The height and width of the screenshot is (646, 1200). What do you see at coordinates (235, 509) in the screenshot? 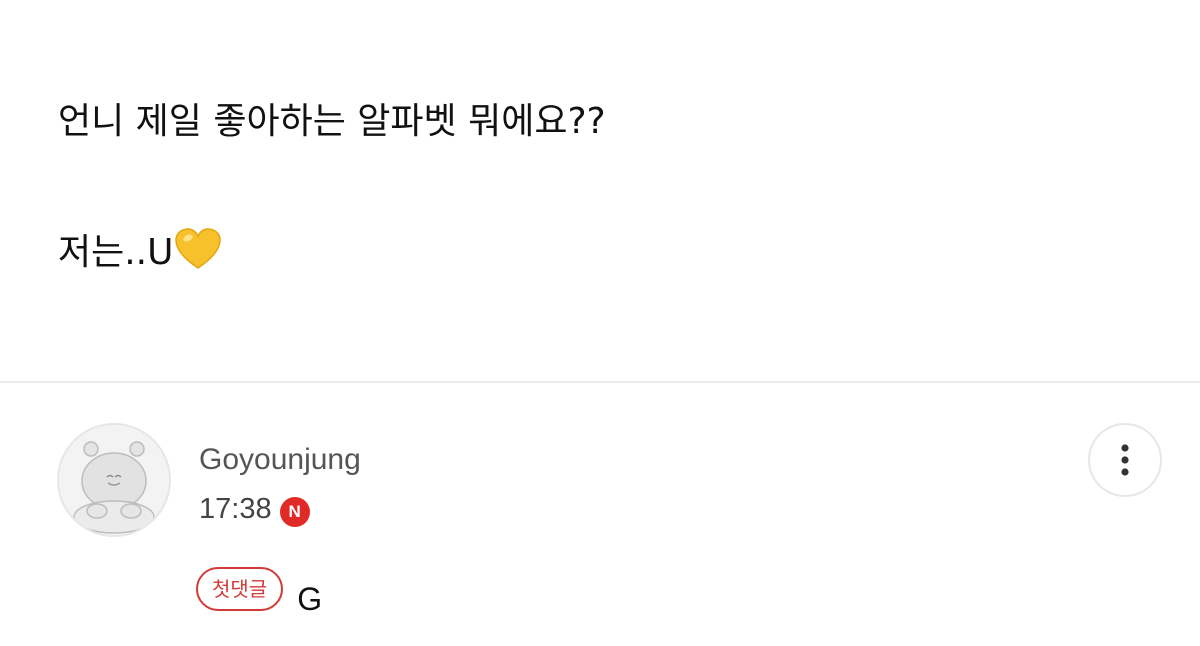
I see `comment-time: 17:38` at bounding box center [235, 509].